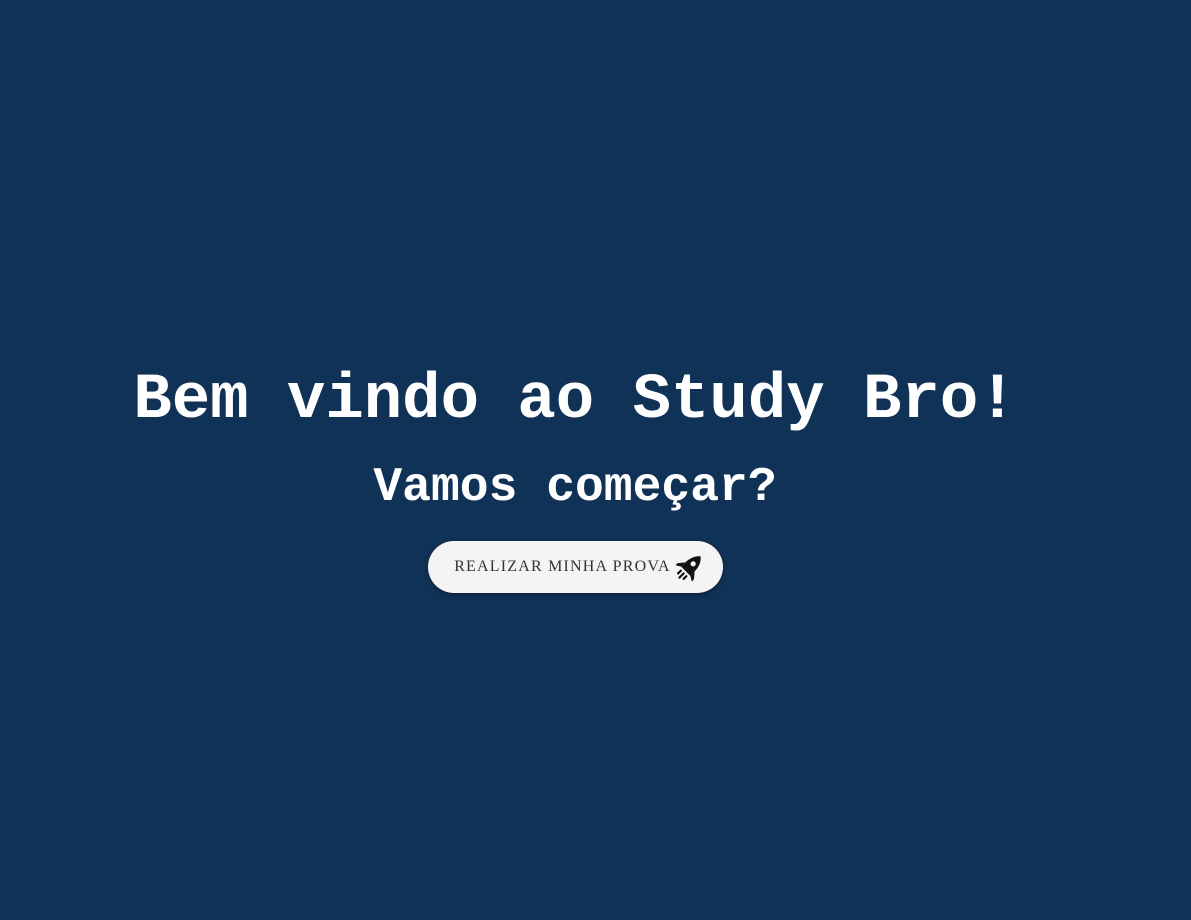  Describe the element at coordinates (562, 566) in the screenshot. I see `start-exam-button-label: REALIZAR MINHA PROVA` at that location.